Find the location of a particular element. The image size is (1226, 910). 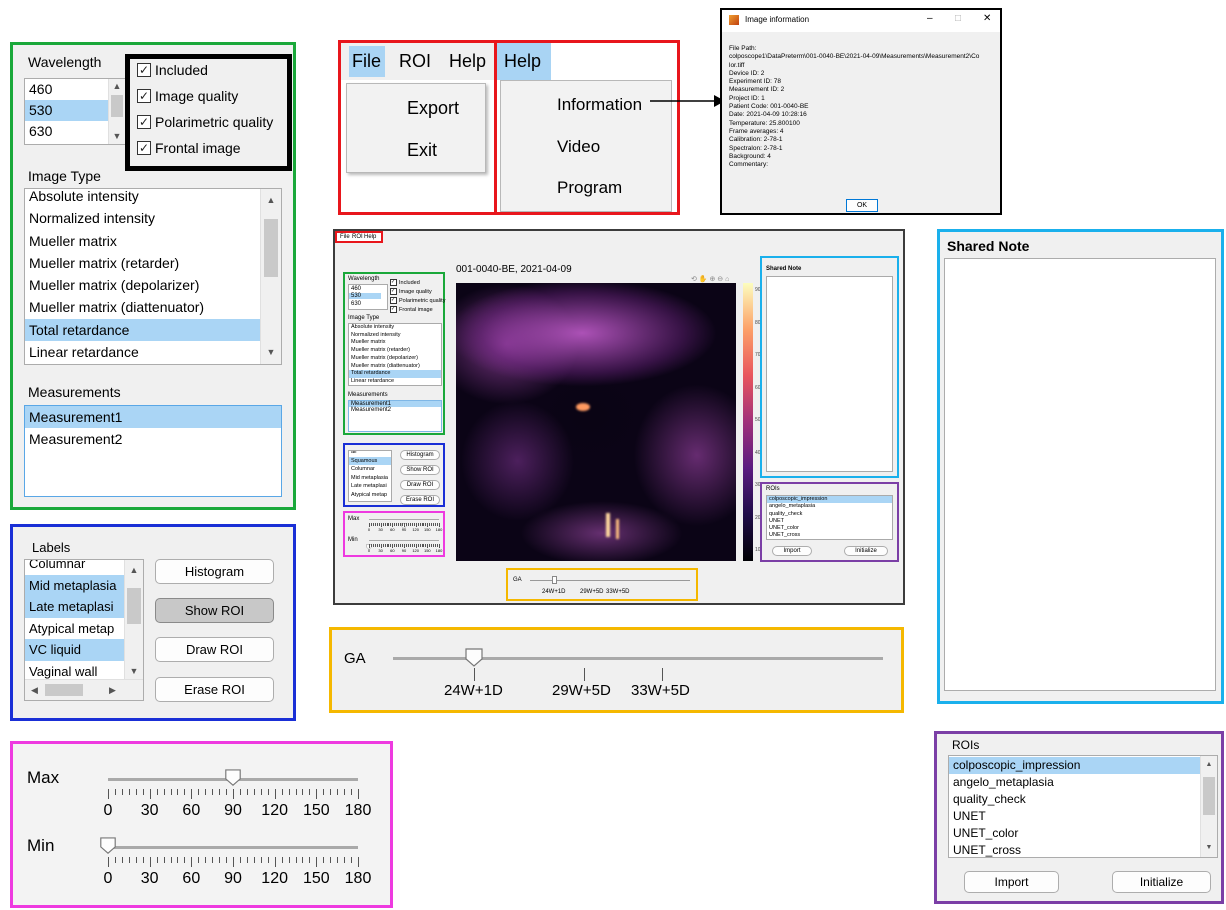

scroll-left-icon: ◀ is located at coordinates (34, 690).